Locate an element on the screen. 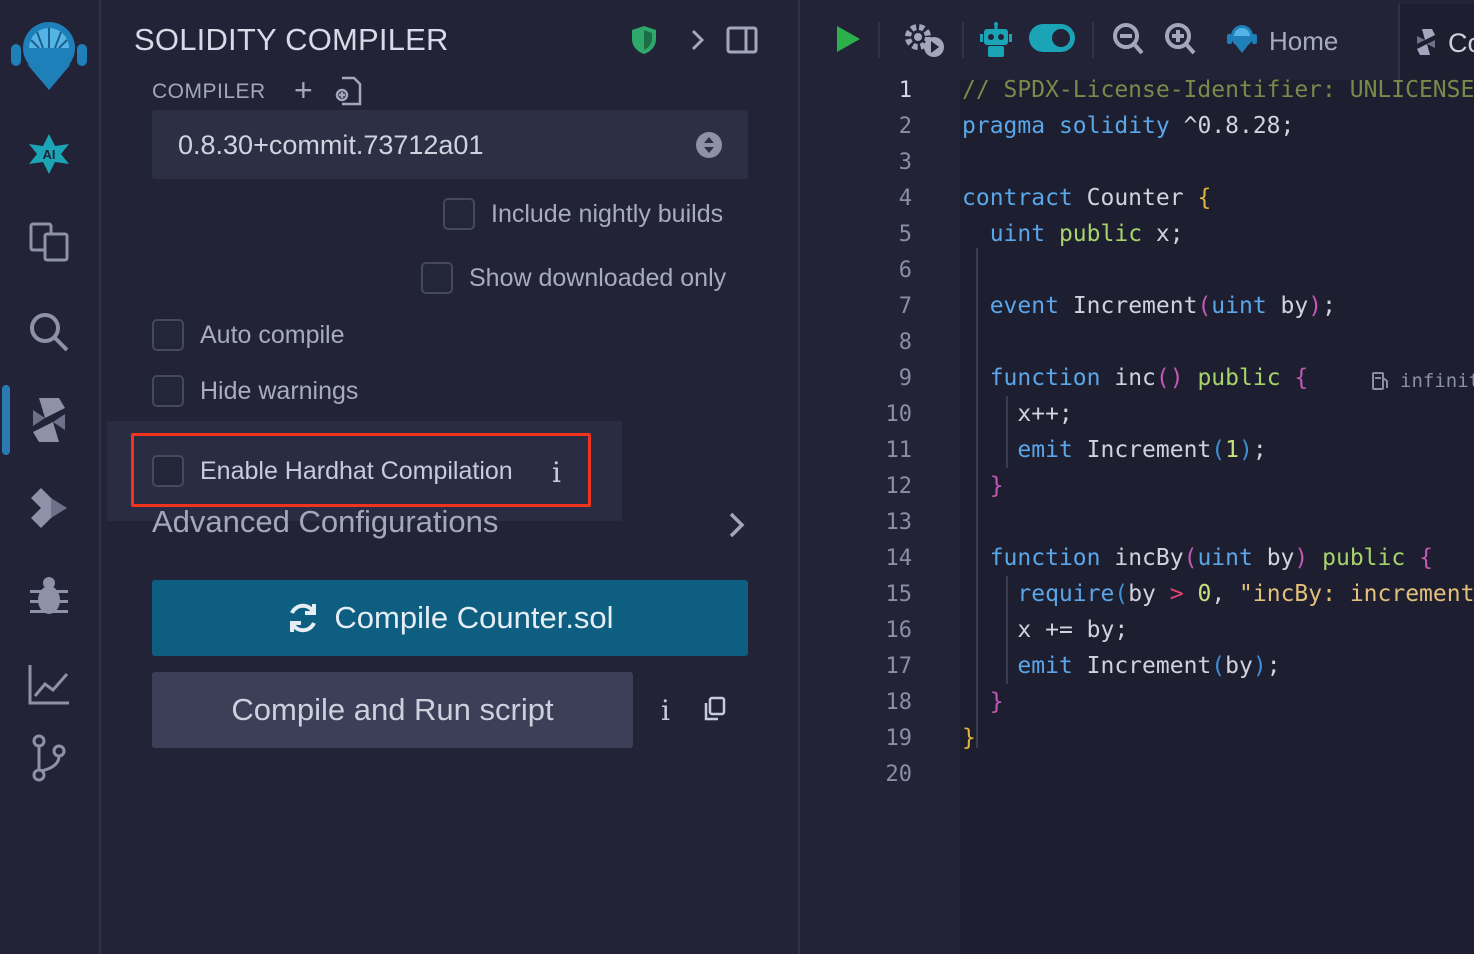 The image size is (1474, 954). remix-logo-icon is located at coordinates (48, 54).